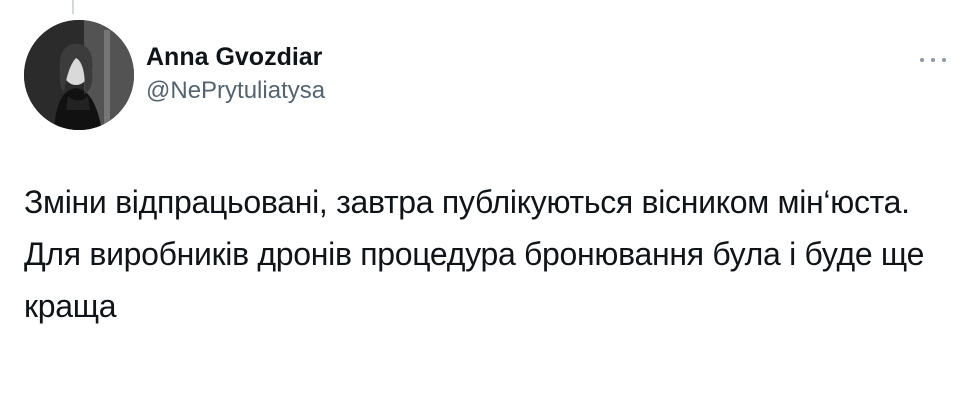 The image size is (970, 414). I want to click on avatar-photo-icon, so click(79, 75).